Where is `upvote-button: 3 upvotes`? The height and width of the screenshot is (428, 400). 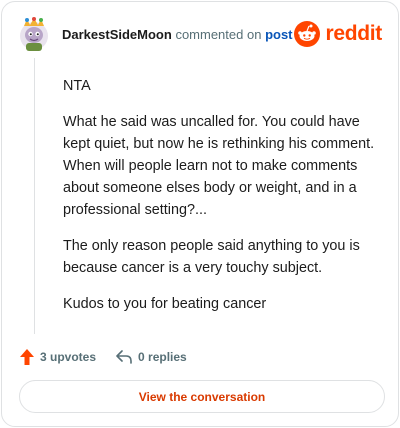
upvote-button: 3 upvotes is located at coordinates (58, 357).